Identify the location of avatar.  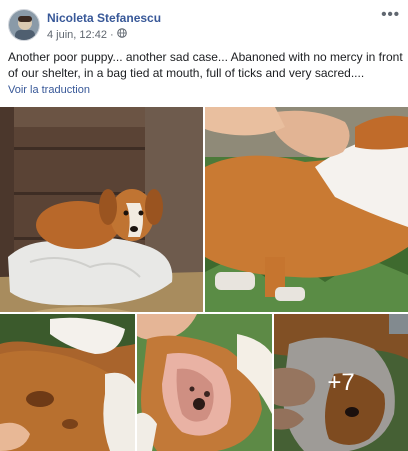
(24, 25).